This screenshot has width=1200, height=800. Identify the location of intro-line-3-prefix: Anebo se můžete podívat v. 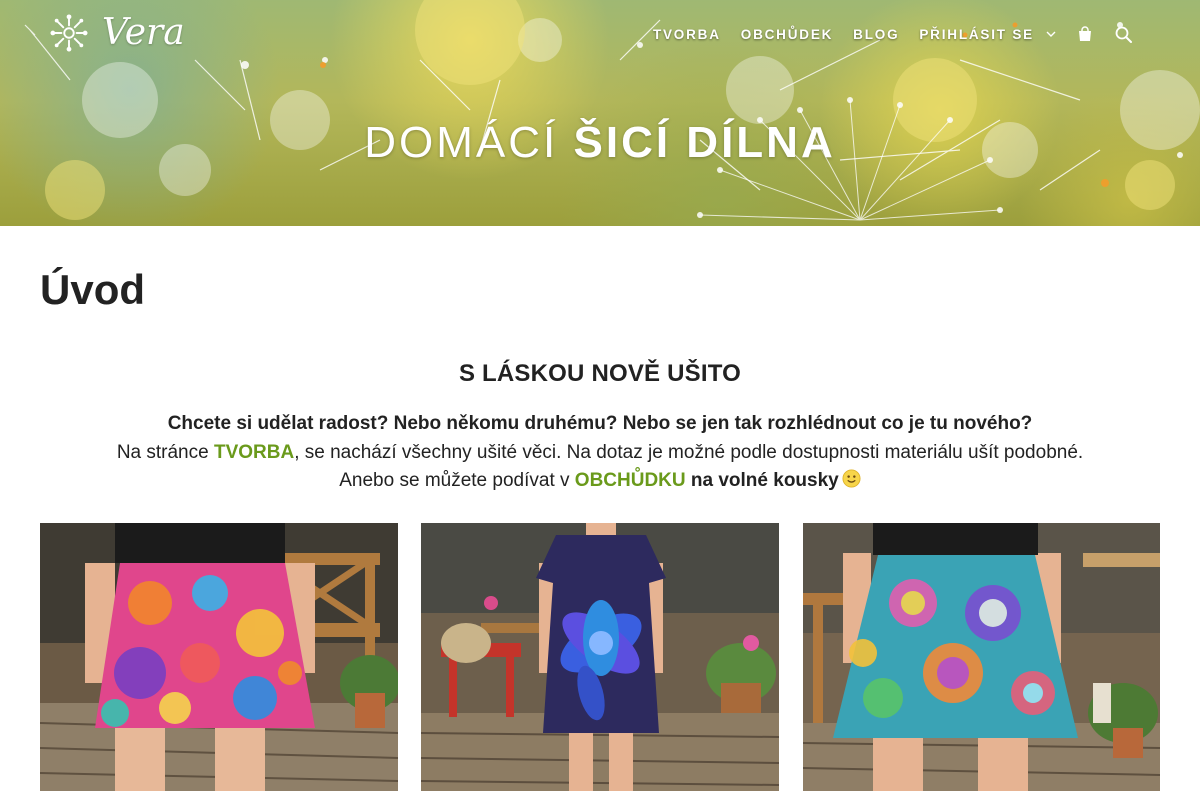
(457, 480).